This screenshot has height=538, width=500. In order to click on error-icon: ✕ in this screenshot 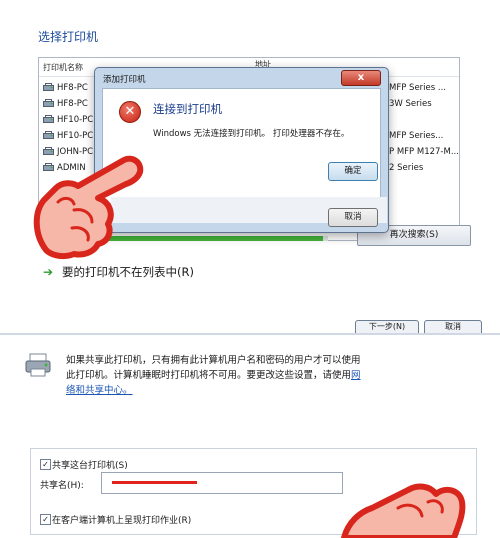, I will do `click(130, 112)`.